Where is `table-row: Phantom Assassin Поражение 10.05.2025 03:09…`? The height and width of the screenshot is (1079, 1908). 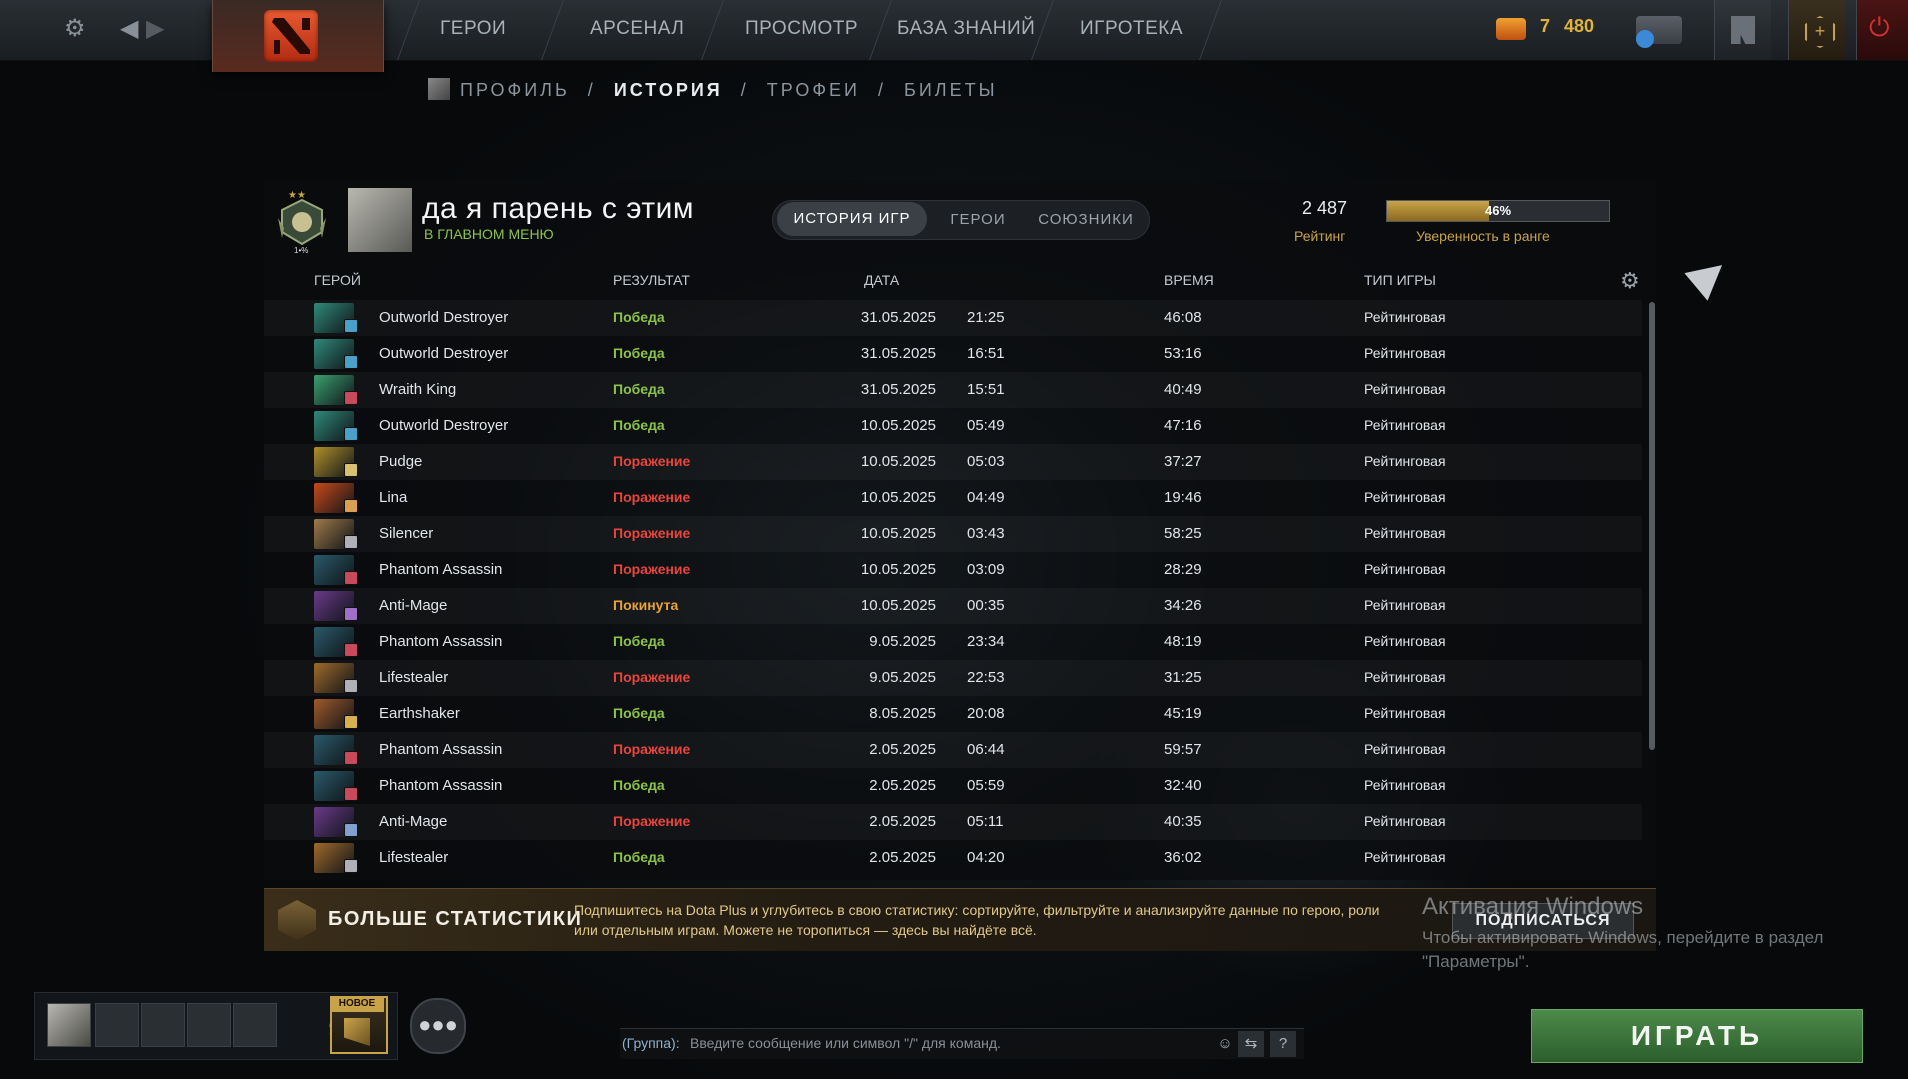 table-row: Phantom Assassin Поражение 10.05.2025 03:09… is located at coordinates (953, 570).